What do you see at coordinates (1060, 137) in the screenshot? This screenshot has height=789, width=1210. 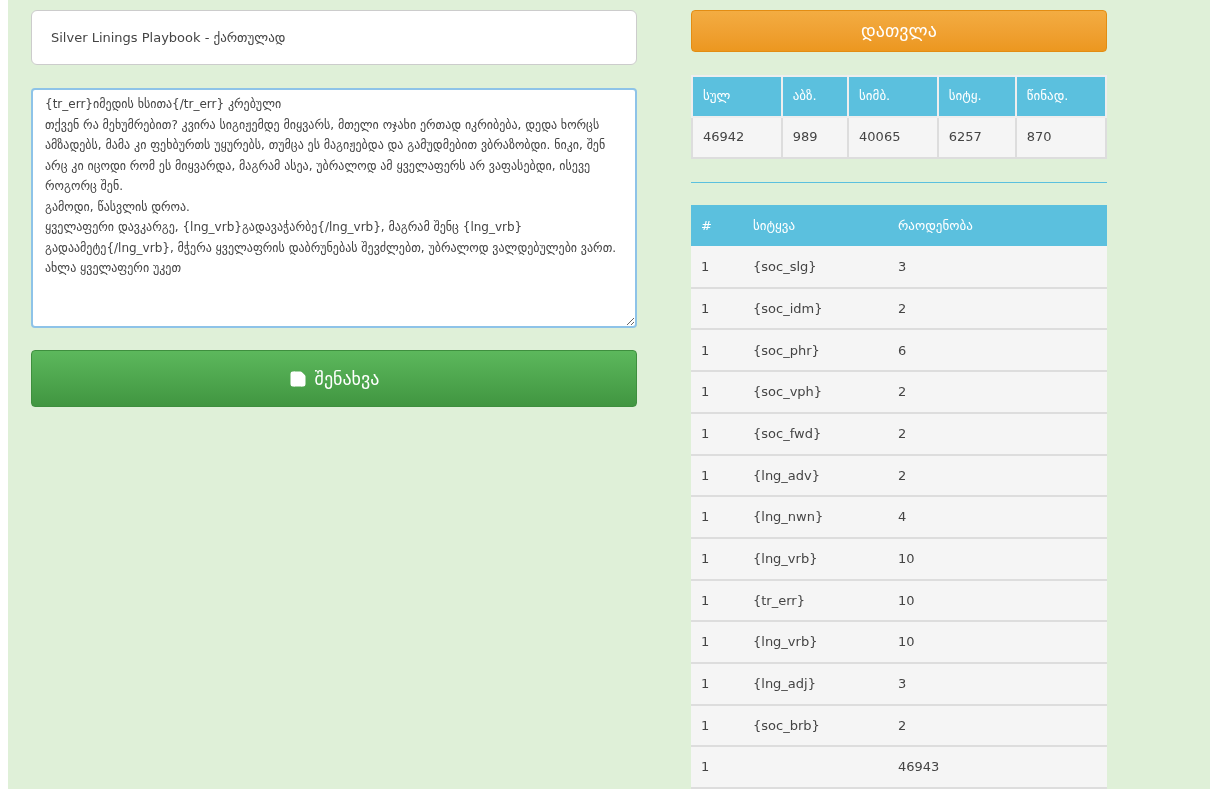 I see `table-cell: 870` at bounding box center [1060, 137].